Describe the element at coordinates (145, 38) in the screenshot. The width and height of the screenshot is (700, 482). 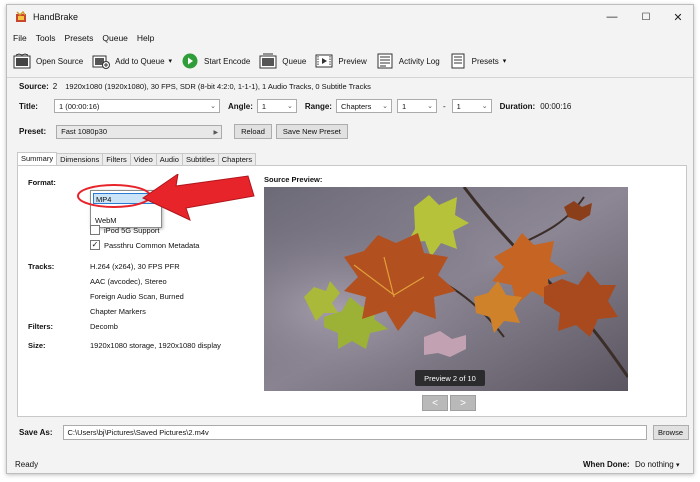
I see `menu-help: Help` at that location.